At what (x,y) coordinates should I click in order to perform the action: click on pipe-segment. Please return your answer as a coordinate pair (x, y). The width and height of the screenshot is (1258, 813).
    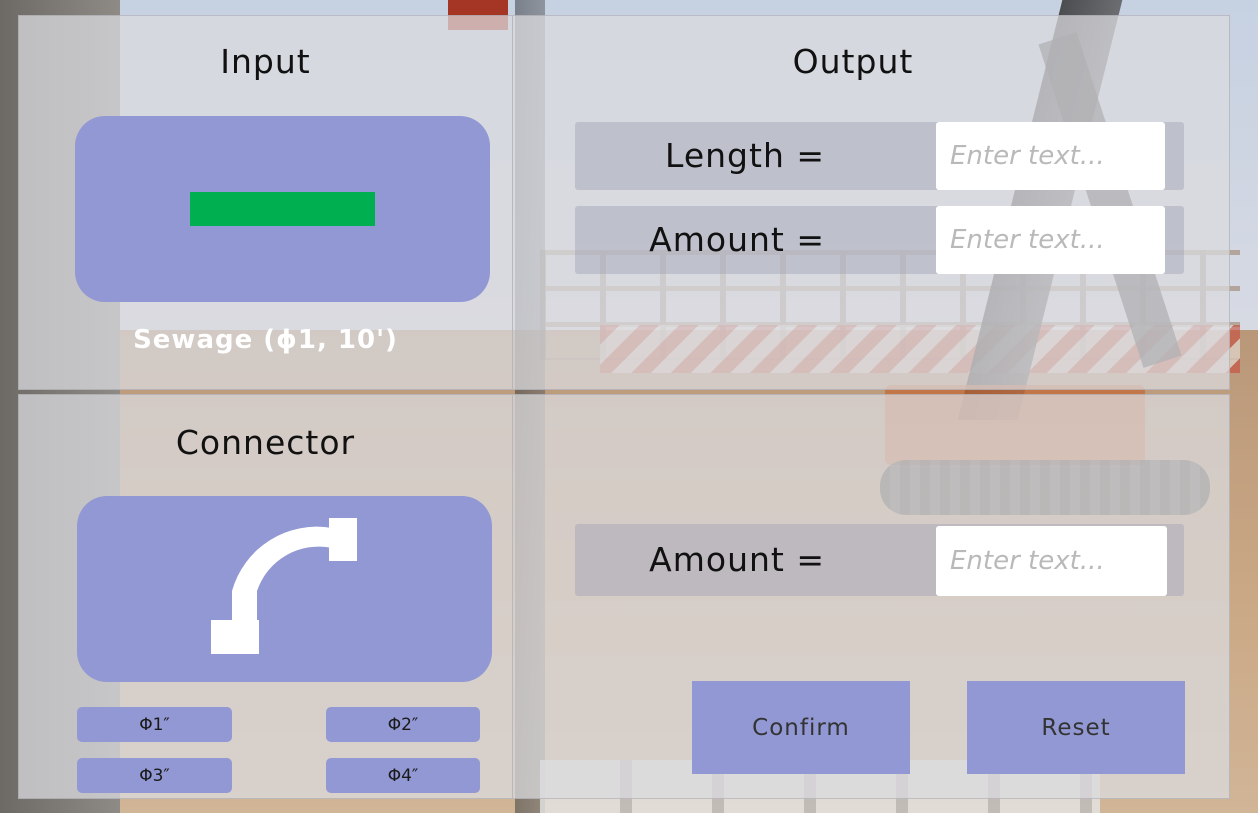
    Looking at the image, I should click on (282, 209).